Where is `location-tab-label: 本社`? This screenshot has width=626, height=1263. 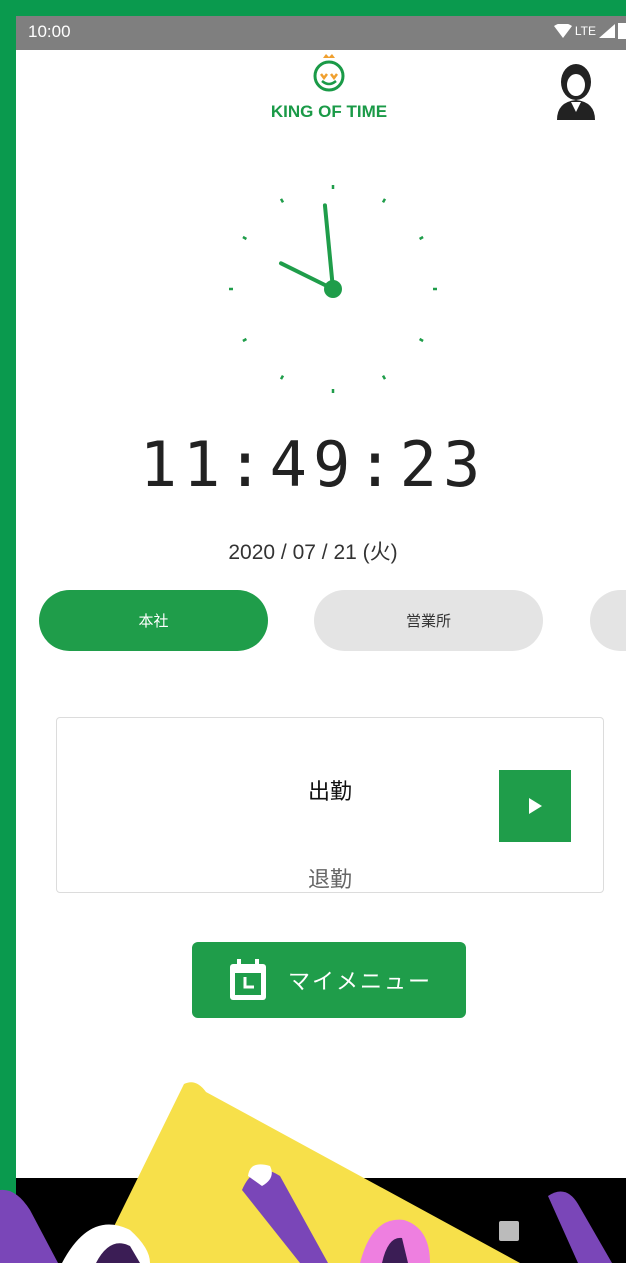
location-tab-label: 本社 is located at coordinates (153, 621).